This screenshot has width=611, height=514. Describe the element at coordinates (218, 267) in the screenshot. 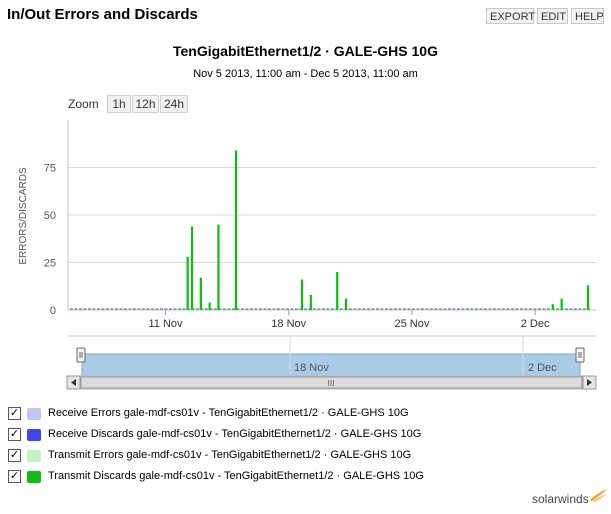

I see `bar-s0-p4` at that location.